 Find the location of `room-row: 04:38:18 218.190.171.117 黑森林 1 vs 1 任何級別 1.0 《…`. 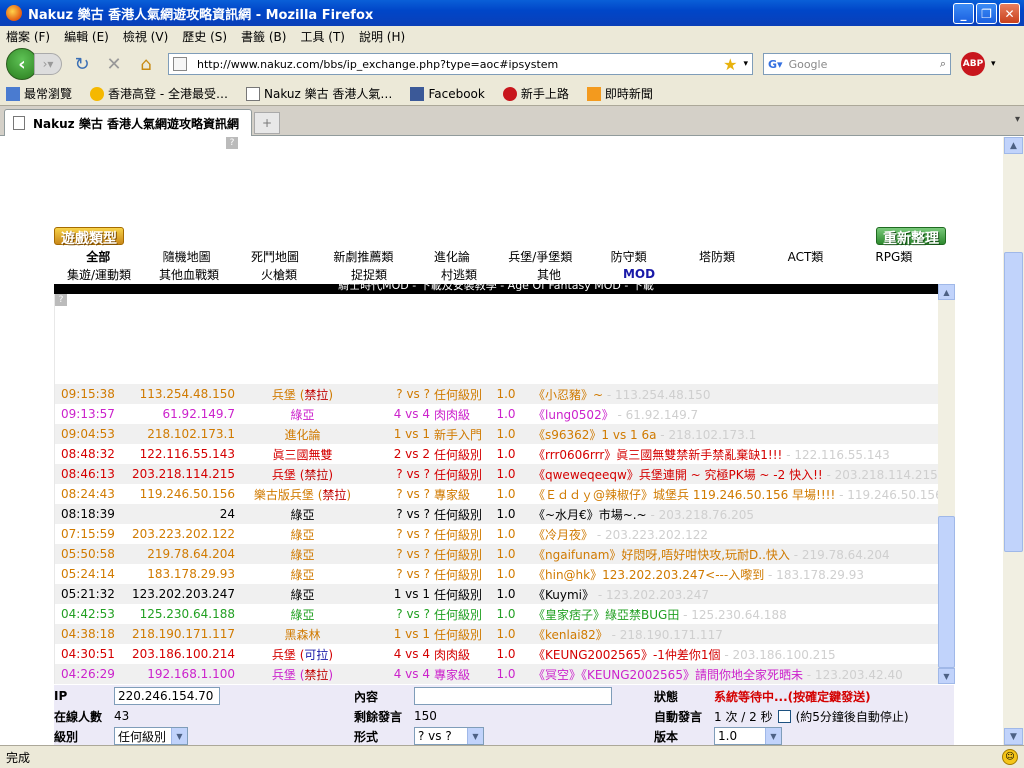

room-row: 04:38:18 218.190.171.117 黑森林 1 vs 1 任何級別 1.0 《… is located at coordinates (496, 634).